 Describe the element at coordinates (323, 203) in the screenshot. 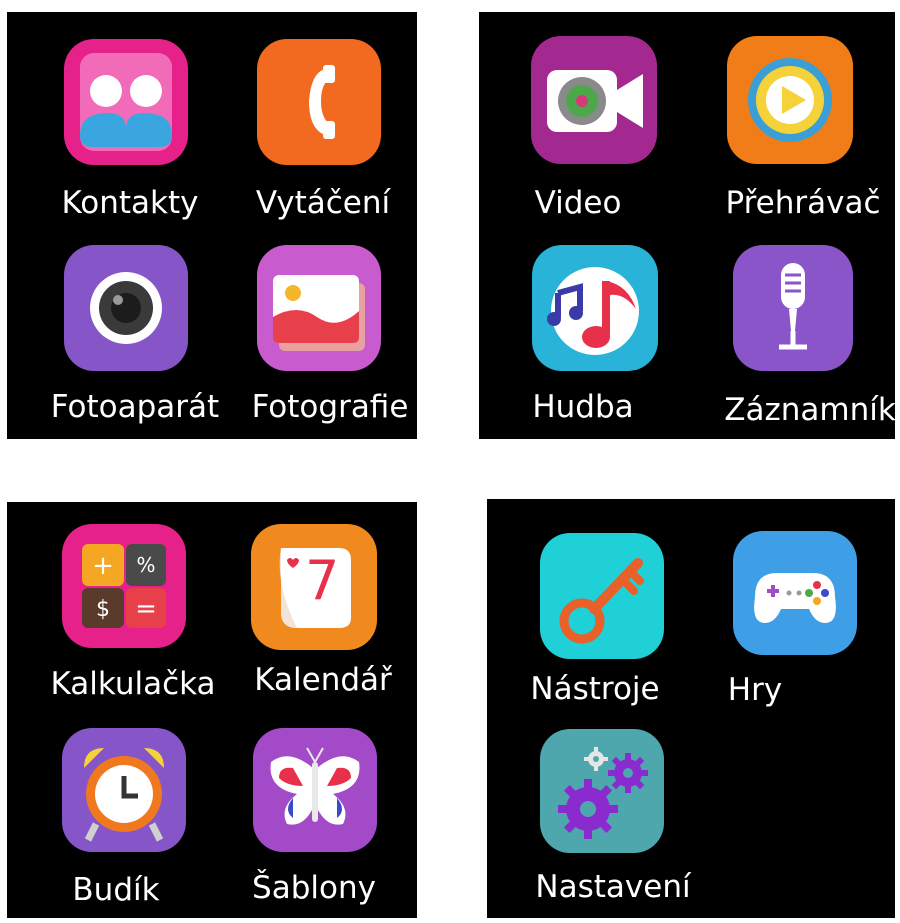

I see `app-label: Vytáčení` at that location.